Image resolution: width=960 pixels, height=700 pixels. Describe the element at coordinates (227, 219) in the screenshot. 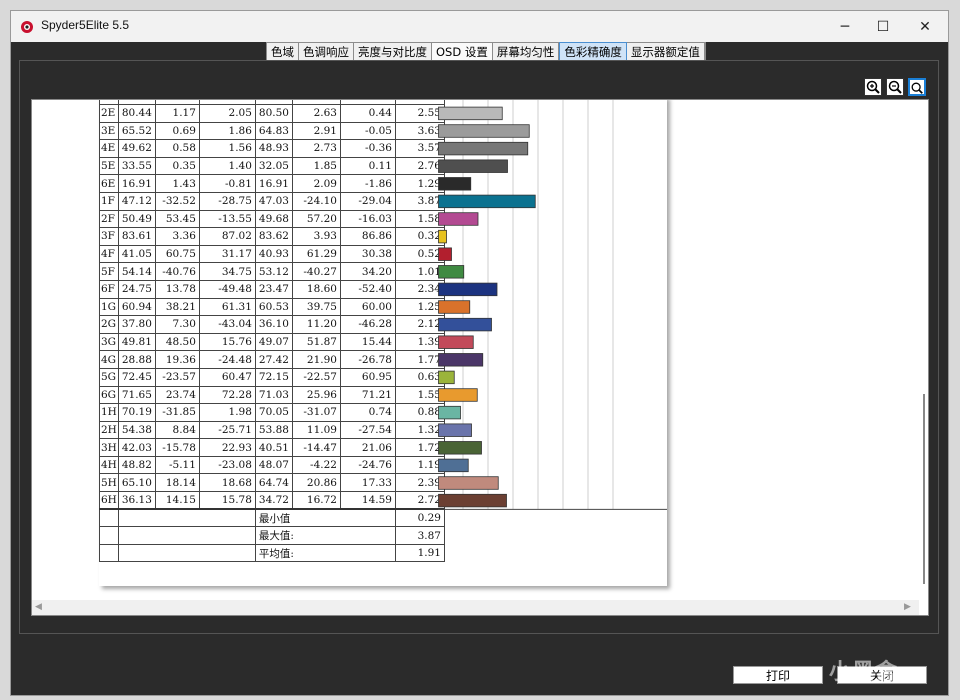

I see `cell-b1: -13.55` at that location.